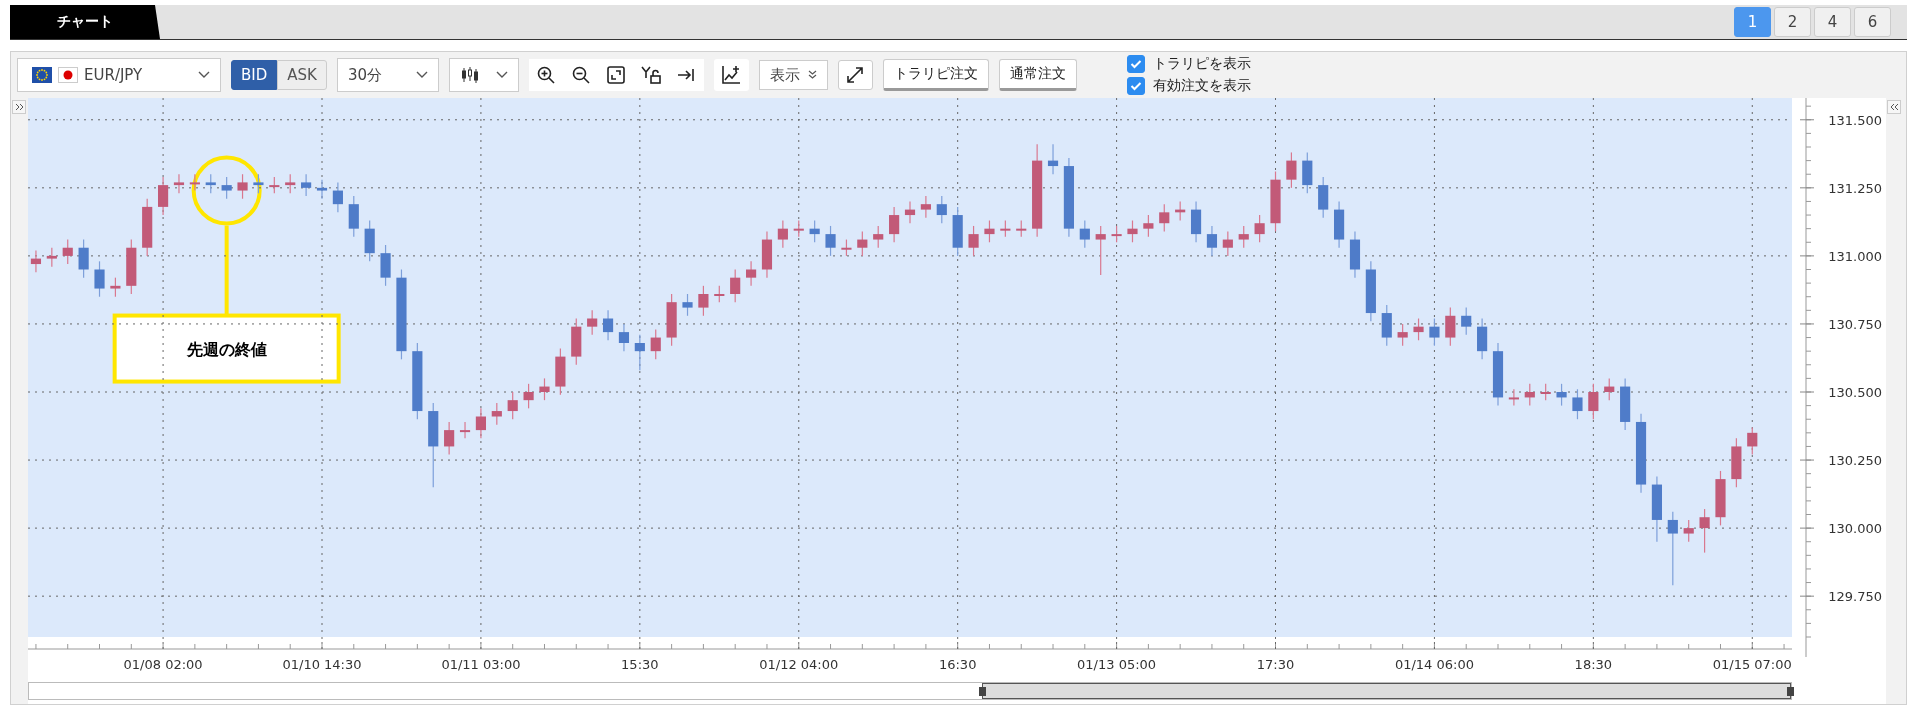 This screenshot has width=1917, height=717. I want to click on y-axis-label: 131.250, so click(1855, 188).